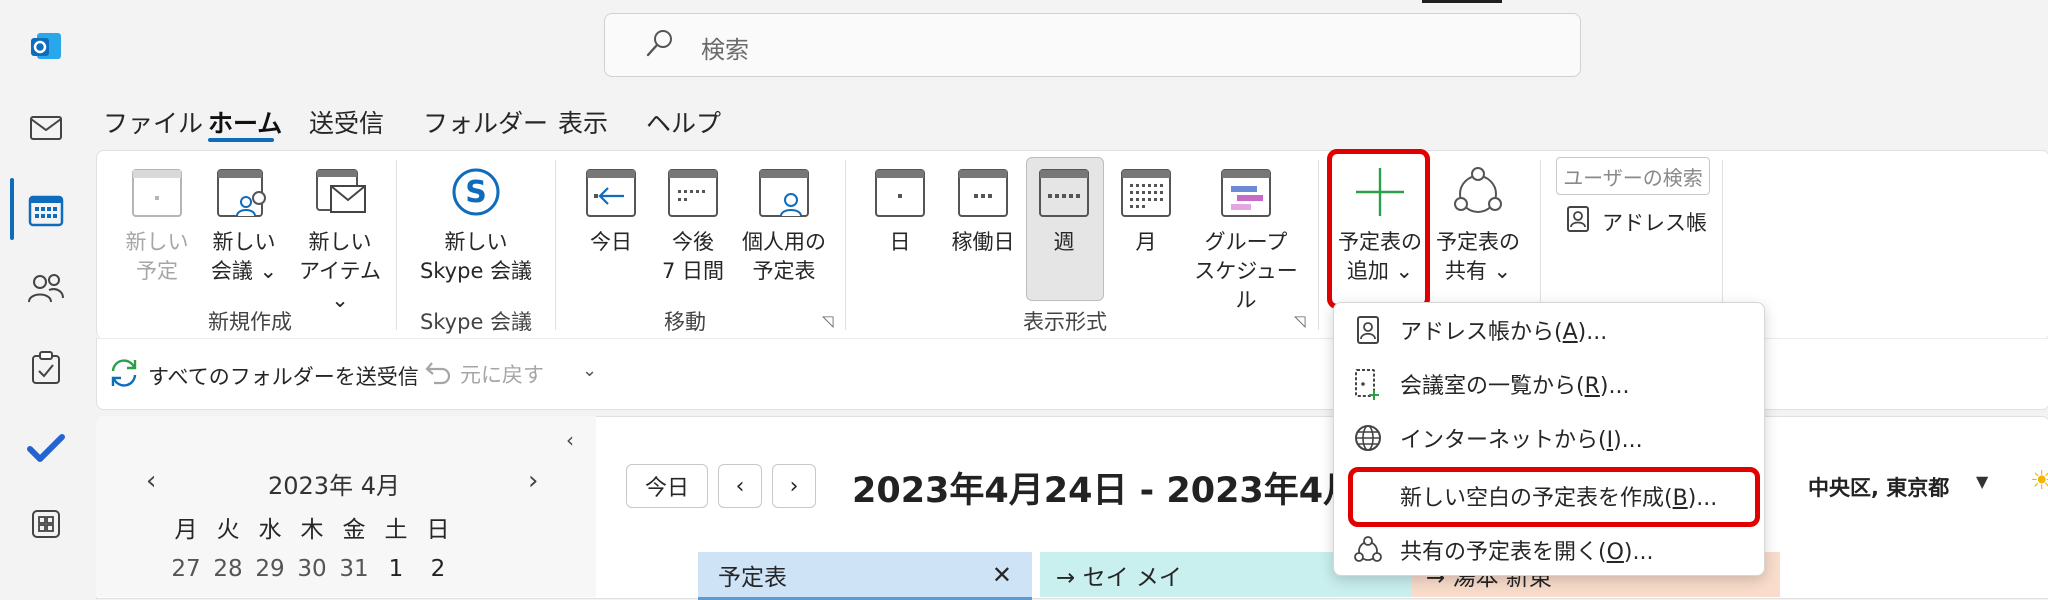 The width and height of the screenshot is (2048, 600). Describe the element at coordinates (1633, 176) in the screenshot. I see `search-people-field: ユーザーの検索` at that location.